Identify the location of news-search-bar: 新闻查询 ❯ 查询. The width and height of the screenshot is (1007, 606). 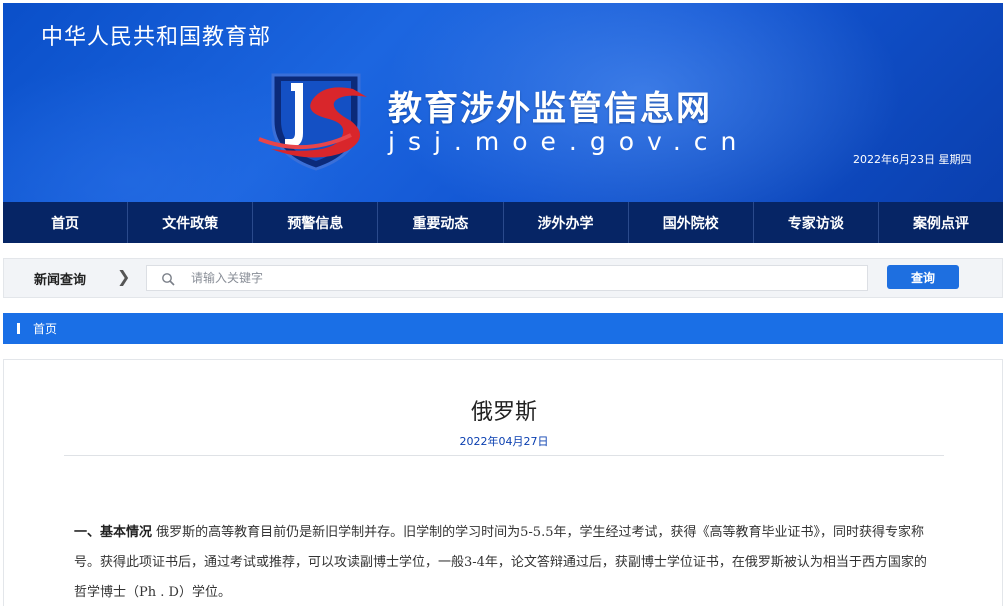
(503, 278).